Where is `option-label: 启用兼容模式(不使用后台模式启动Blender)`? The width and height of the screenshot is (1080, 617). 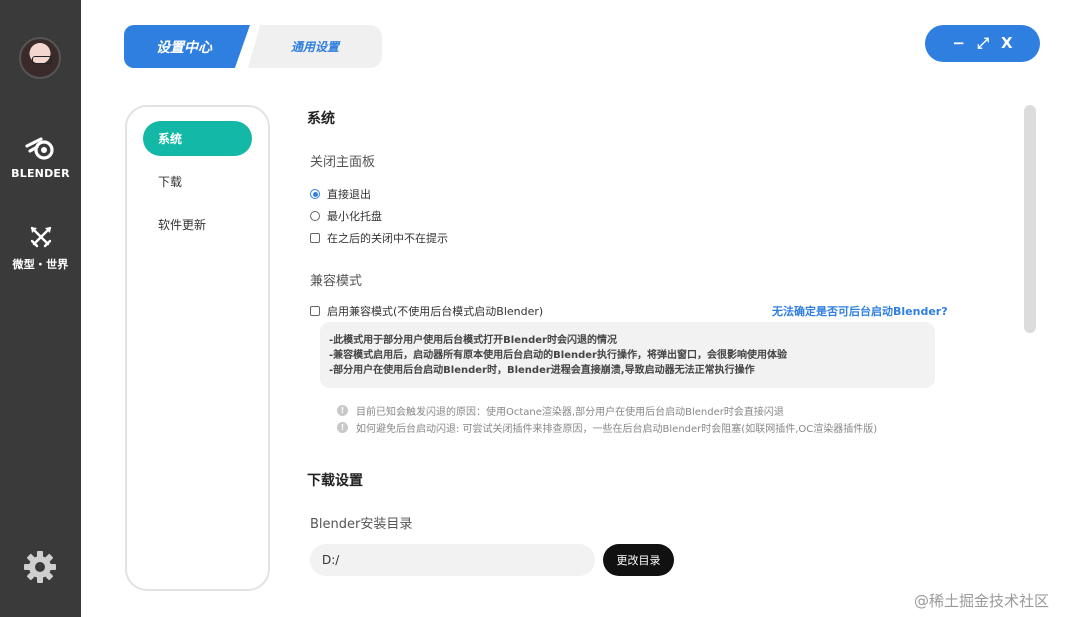 option-label: 启用兼容模式(不使用后台模式启动Blender) is located at coordinates (435, 311).